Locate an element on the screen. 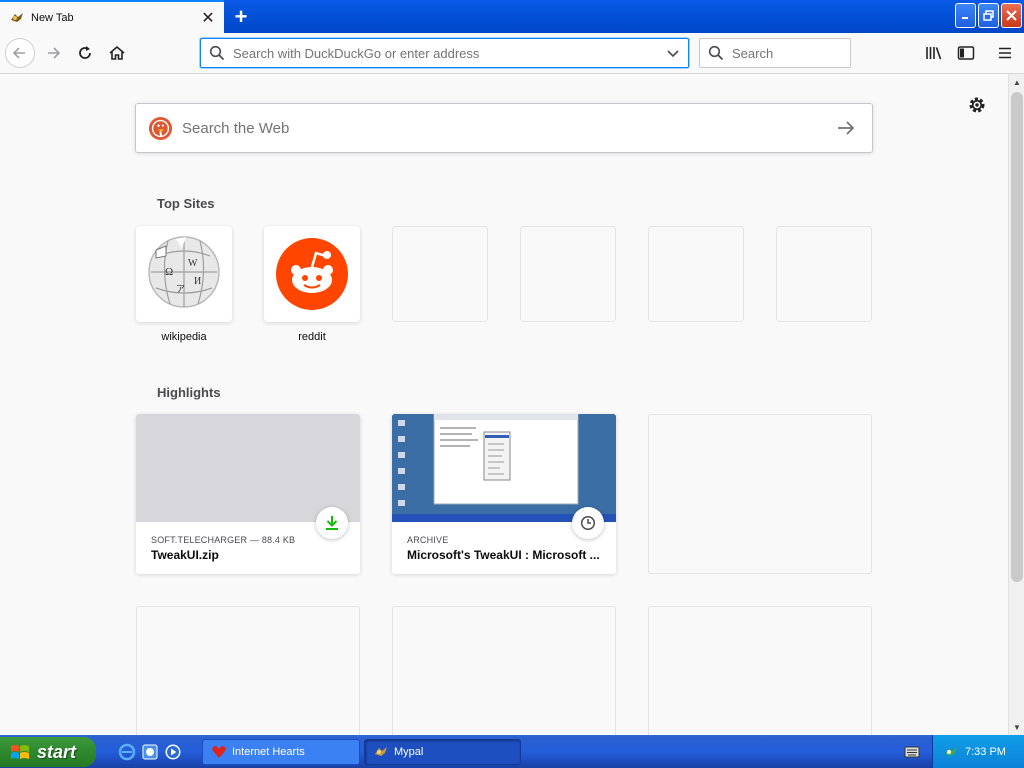  sidebar-icon is located at coordinates (966, 53).